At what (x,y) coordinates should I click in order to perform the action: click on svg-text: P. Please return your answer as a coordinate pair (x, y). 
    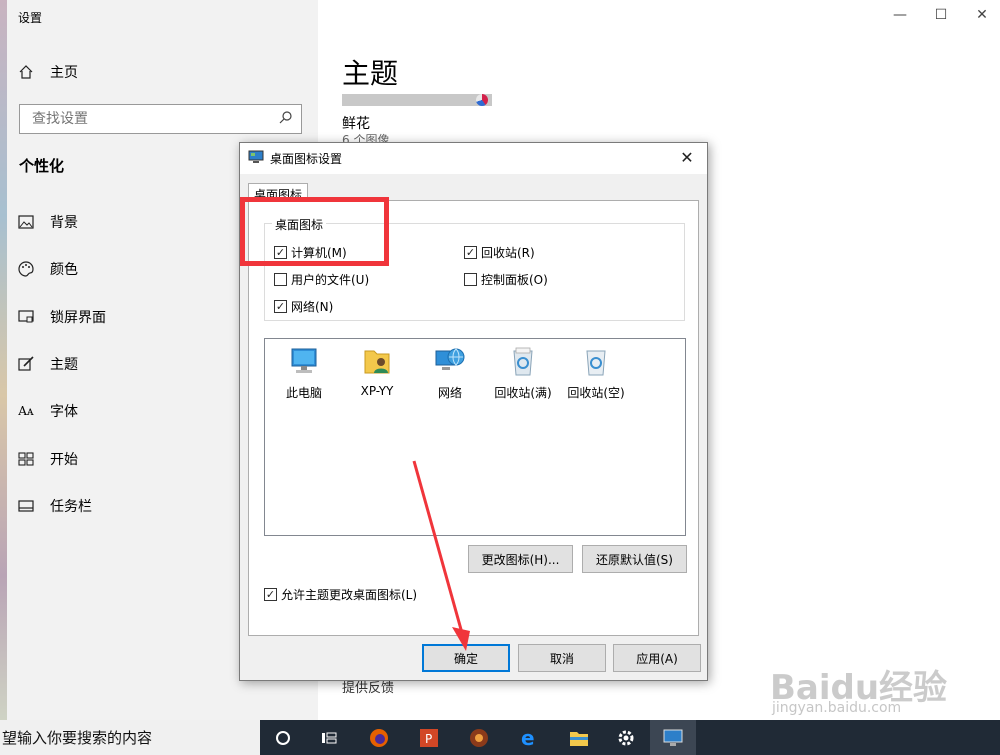
    Looking at the image, I should click on (428, 739).